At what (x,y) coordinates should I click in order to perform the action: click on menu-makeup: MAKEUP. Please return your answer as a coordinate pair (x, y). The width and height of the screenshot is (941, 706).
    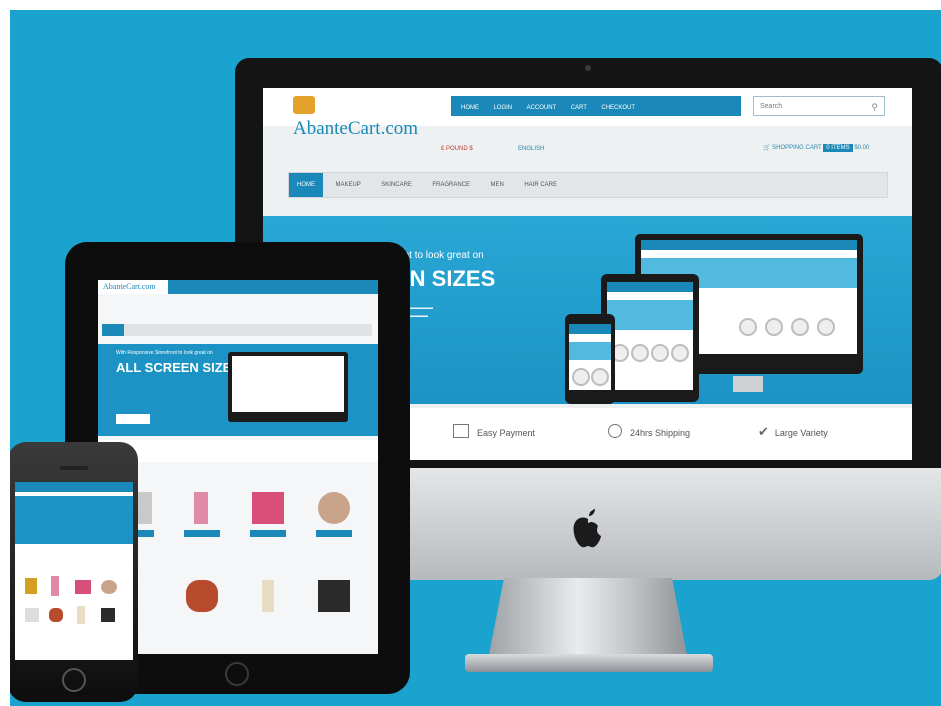
    Looking at the image, I should click on (347, 185).